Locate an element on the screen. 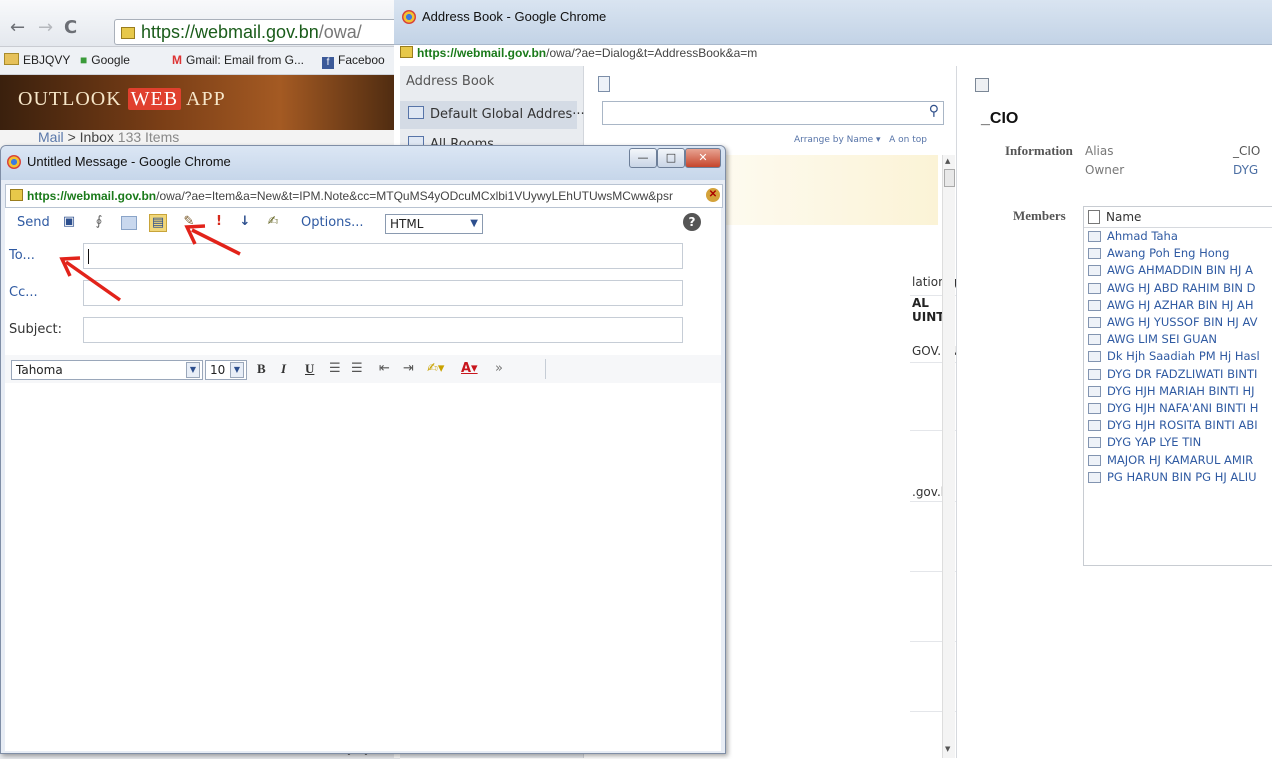 The width and height of the screenshot is (1272, 759). annotation-arrow-to is located at coordinates (90, 279).